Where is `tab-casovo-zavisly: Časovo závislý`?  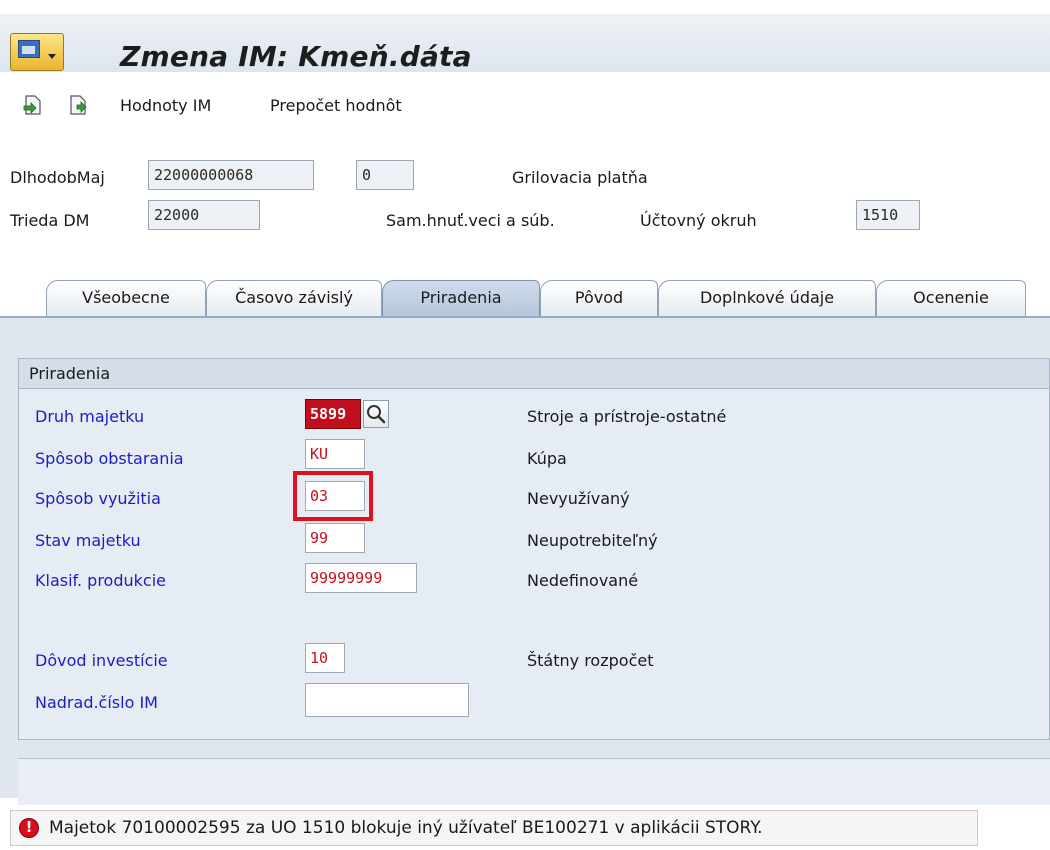
tab-casovo-zavisly: Časovo závislý is located at coordinates (294, 298).